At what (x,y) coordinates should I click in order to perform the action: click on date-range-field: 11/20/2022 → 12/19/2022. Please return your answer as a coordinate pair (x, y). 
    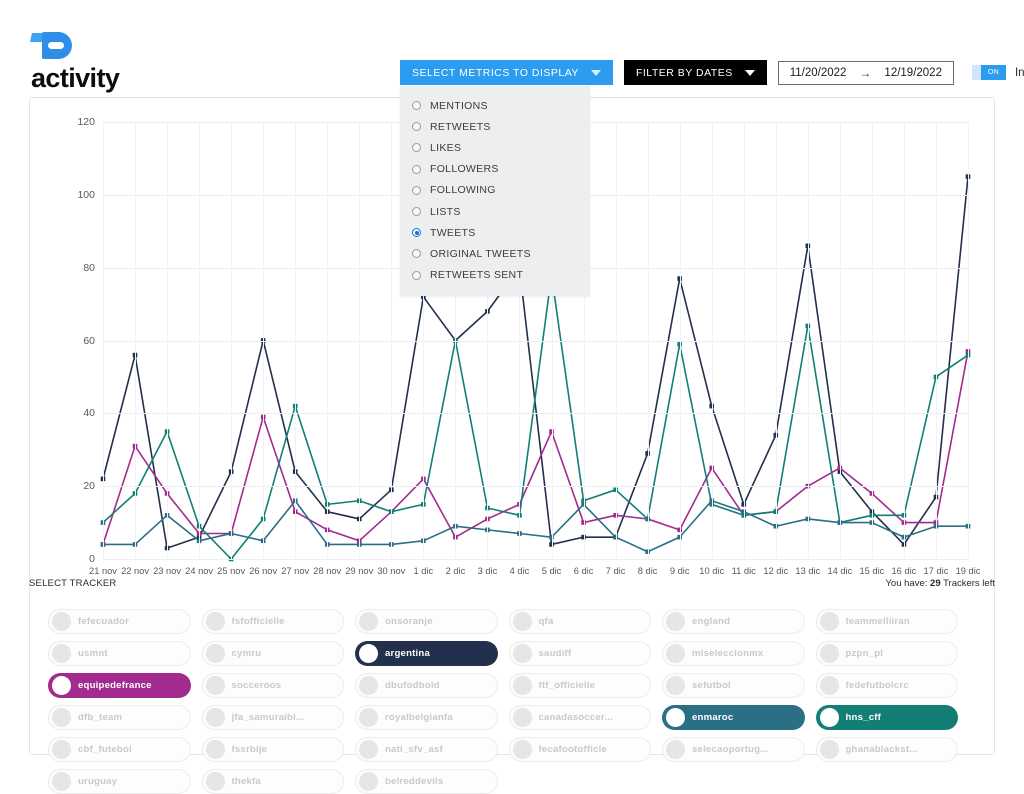
    Looking at the image, I should click on (865, 72).